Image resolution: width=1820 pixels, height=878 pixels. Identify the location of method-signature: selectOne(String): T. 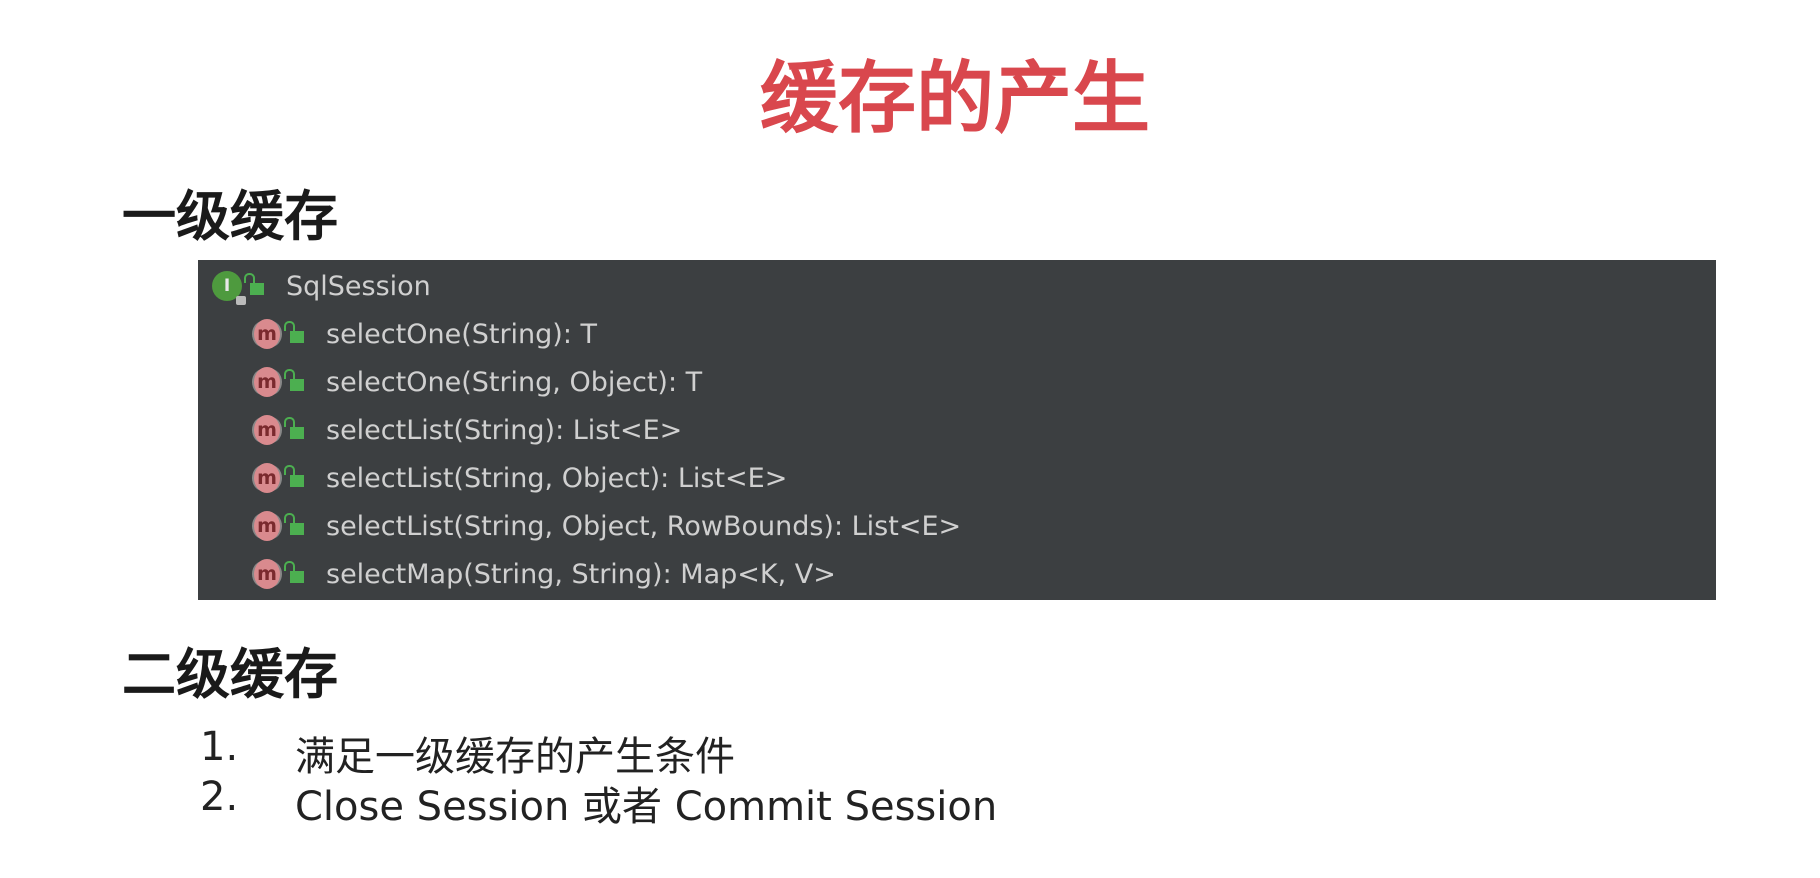
(462, 334).